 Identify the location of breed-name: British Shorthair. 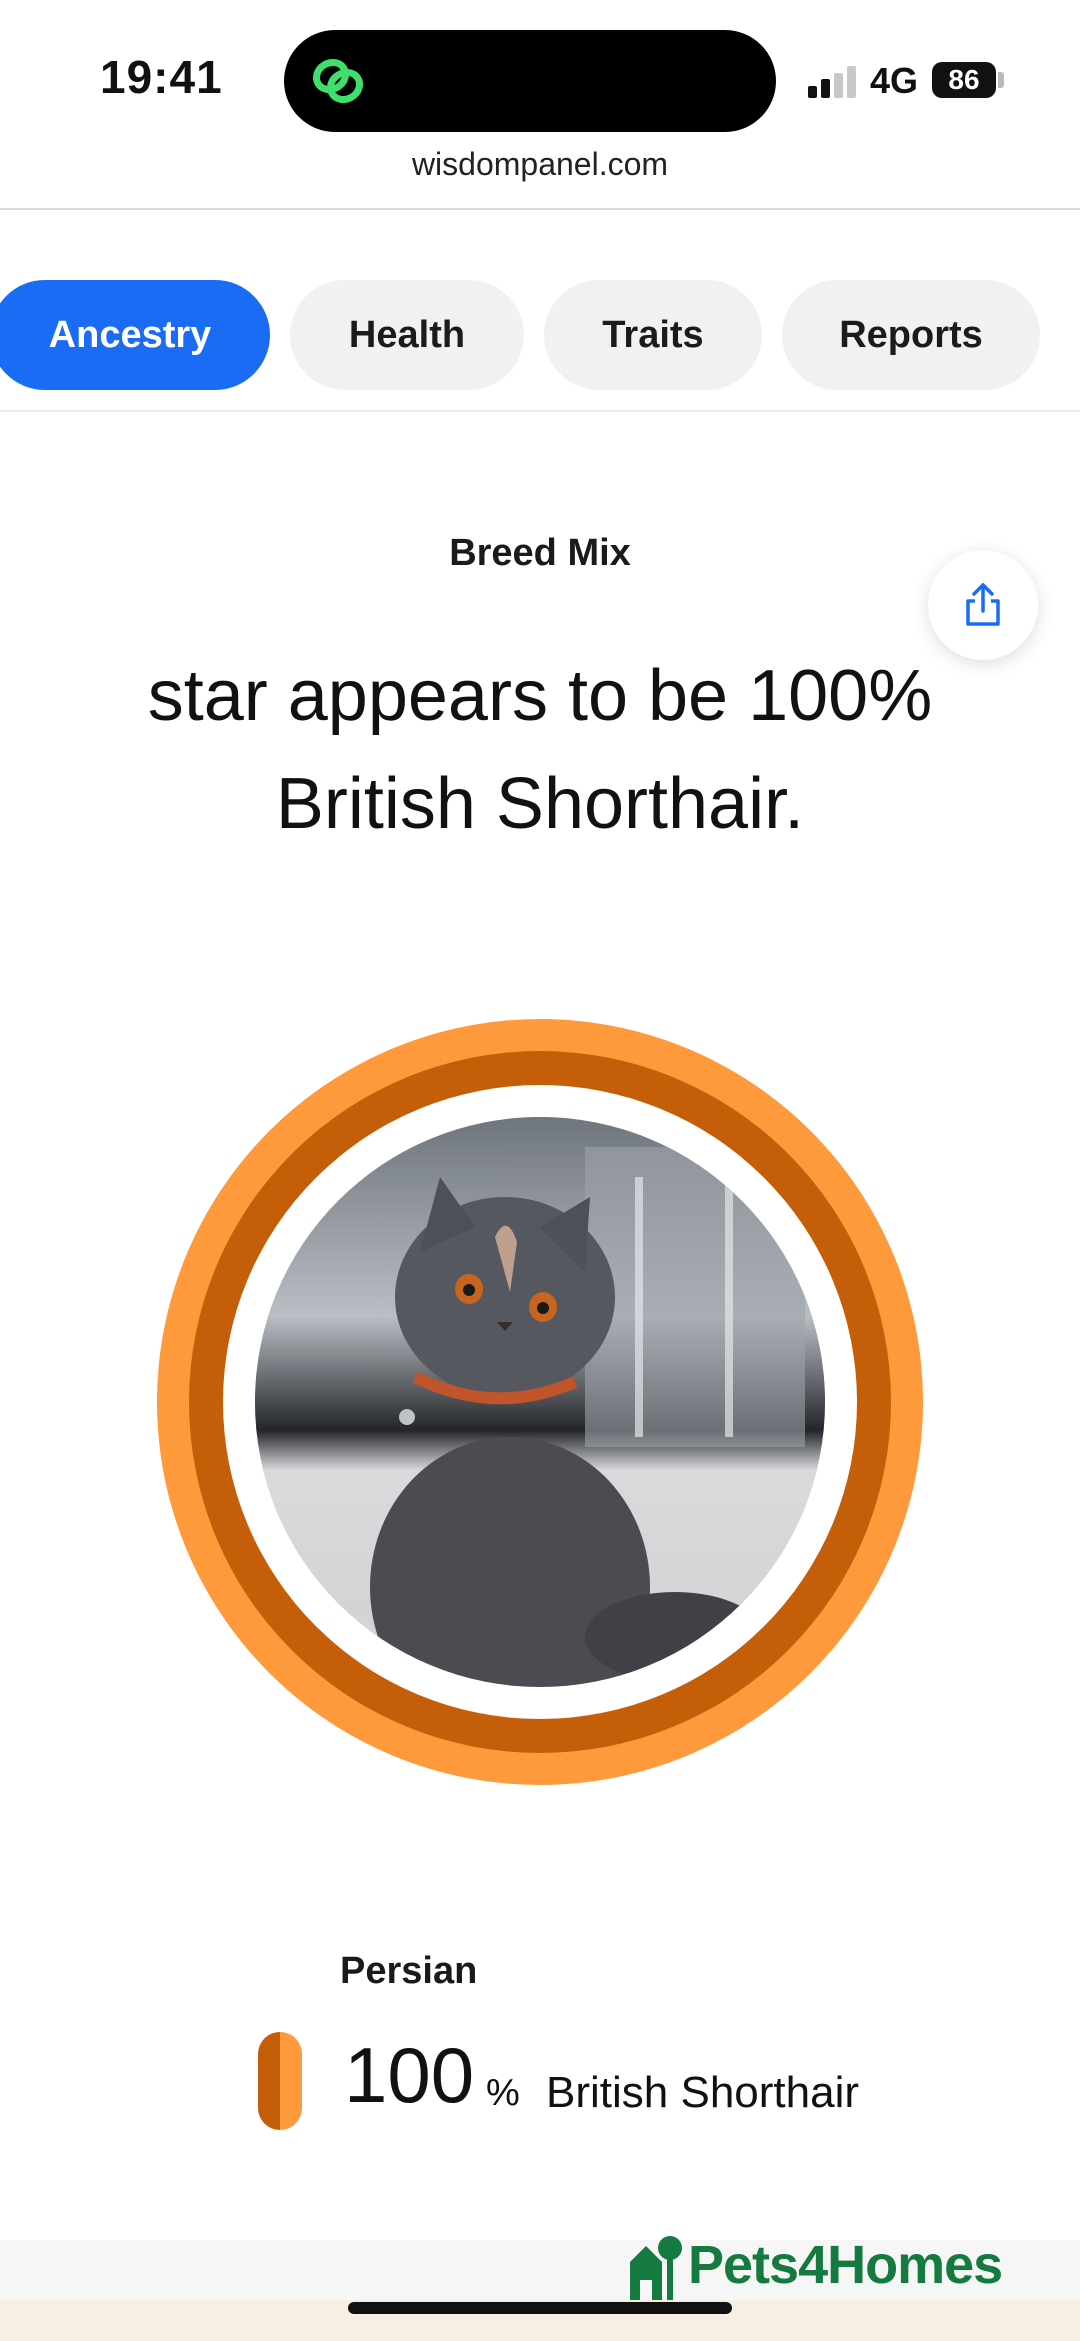
(702, 2093).